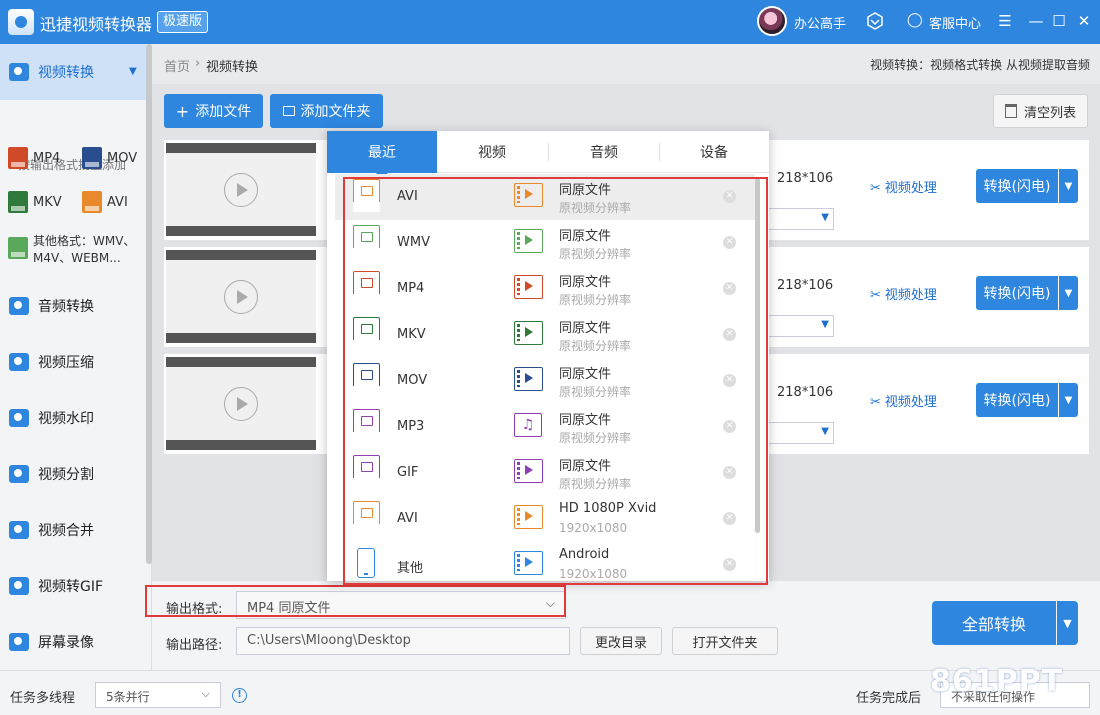  I want to click on minimize-icon: —, so click(1036, 21).